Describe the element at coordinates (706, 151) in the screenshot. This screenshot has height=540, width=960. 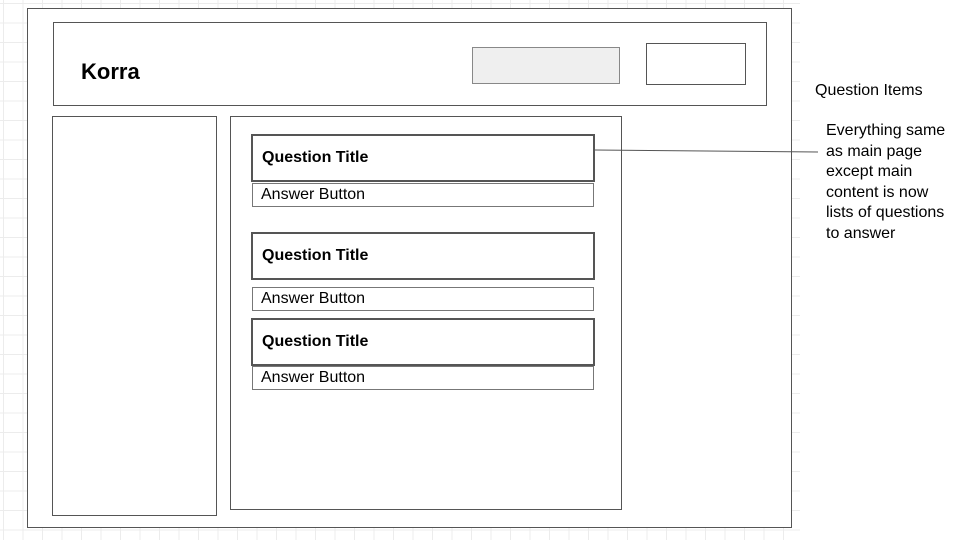
I see `callout-connector-line` at that location.